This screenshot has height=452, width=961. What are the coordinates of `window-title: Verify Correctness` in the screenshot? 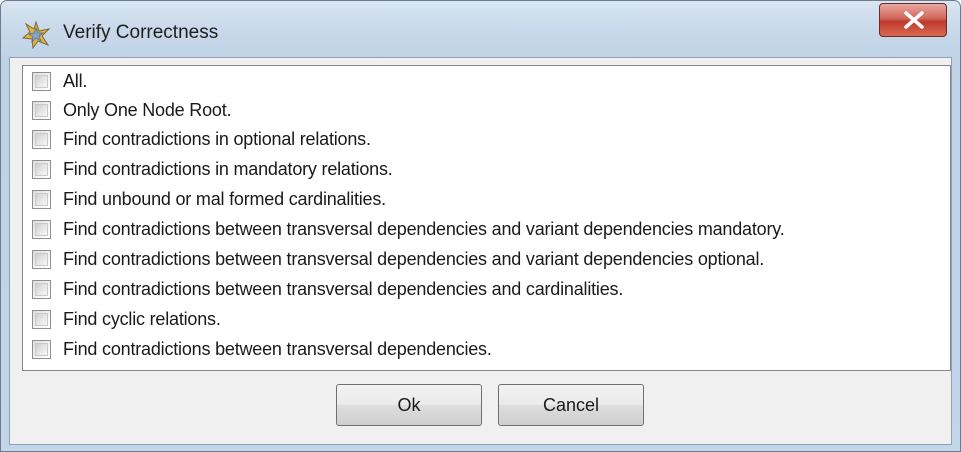 It's located at (141, 32).